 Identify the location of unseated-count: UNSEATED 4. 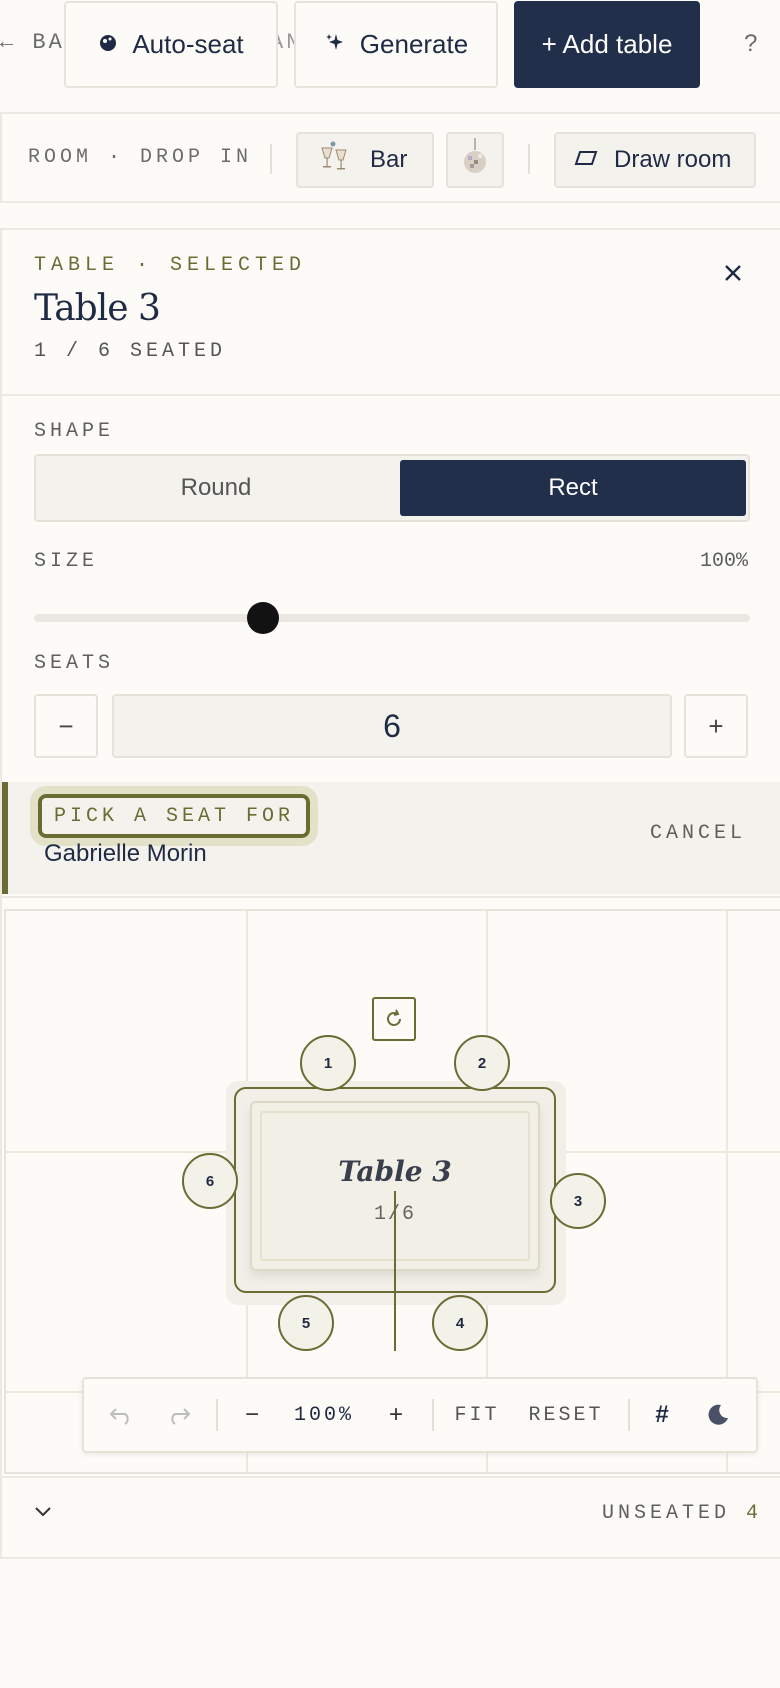
(682, 1513).